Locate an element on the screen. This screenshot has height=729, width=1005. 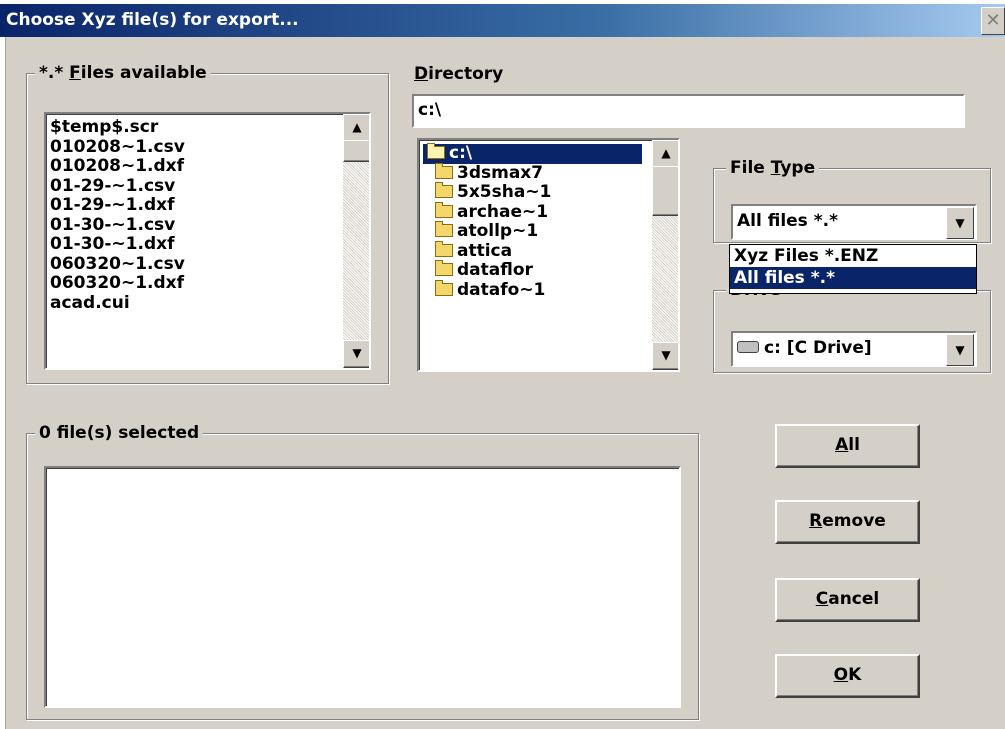
file-list-item: 01-30-~1.dxf is located at coordinates (207, 244).